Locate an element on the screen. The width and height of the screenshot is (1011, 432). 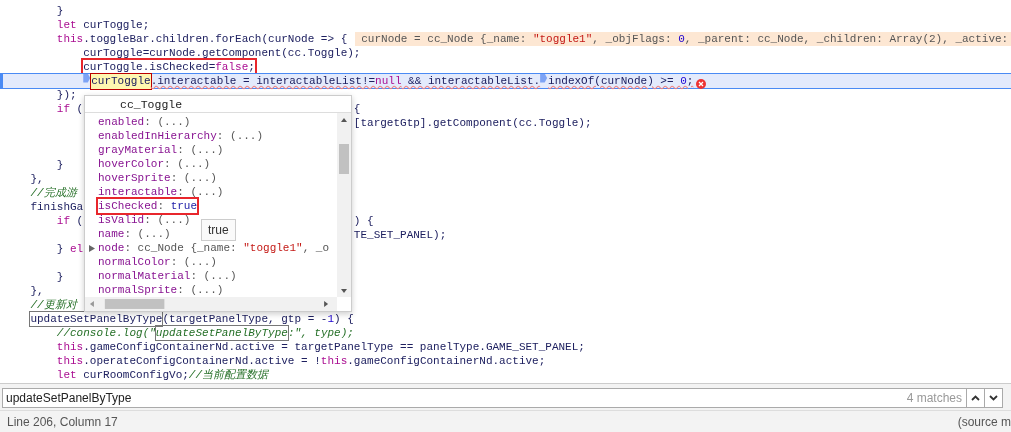
property-item: normalColor: (...) is located at coordinates (157, 262).